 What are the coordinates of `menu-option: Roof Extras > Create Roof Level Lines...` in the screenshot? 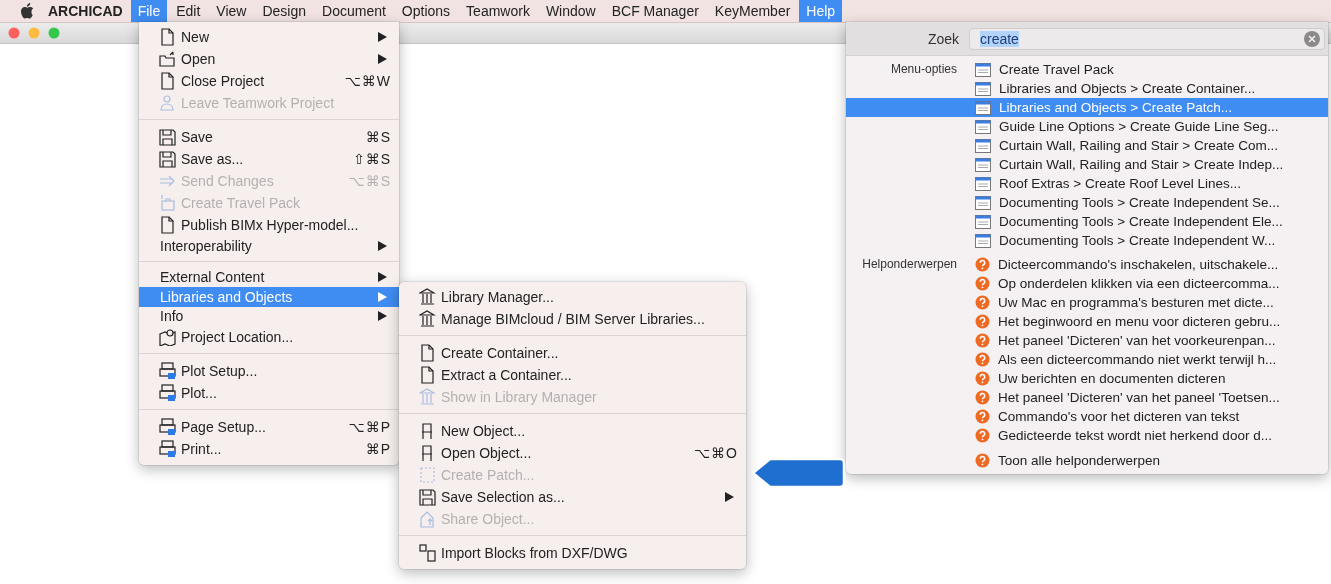 It's located at (1151, 183).